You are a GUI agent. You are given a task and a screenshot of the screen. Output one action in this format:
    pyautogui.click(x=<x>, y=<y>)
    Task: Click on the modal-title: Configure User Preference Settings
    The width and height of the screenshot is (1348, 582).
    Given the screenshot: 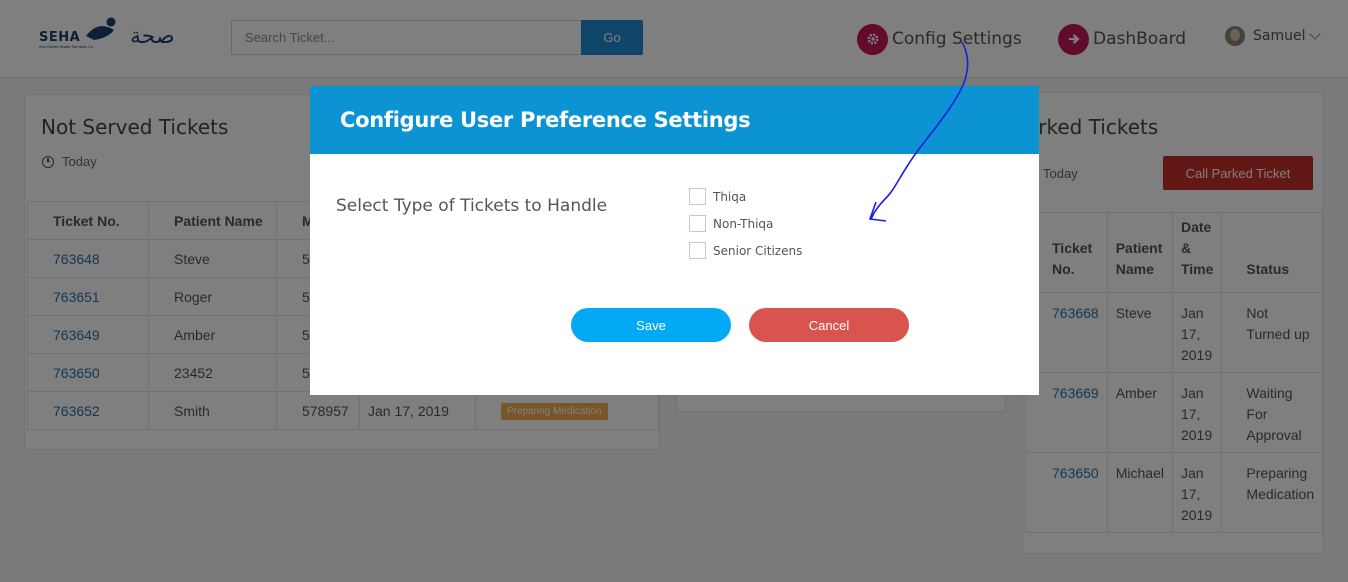 What is the action you would take?
    pyautogui.click(x=545, y=120)
    